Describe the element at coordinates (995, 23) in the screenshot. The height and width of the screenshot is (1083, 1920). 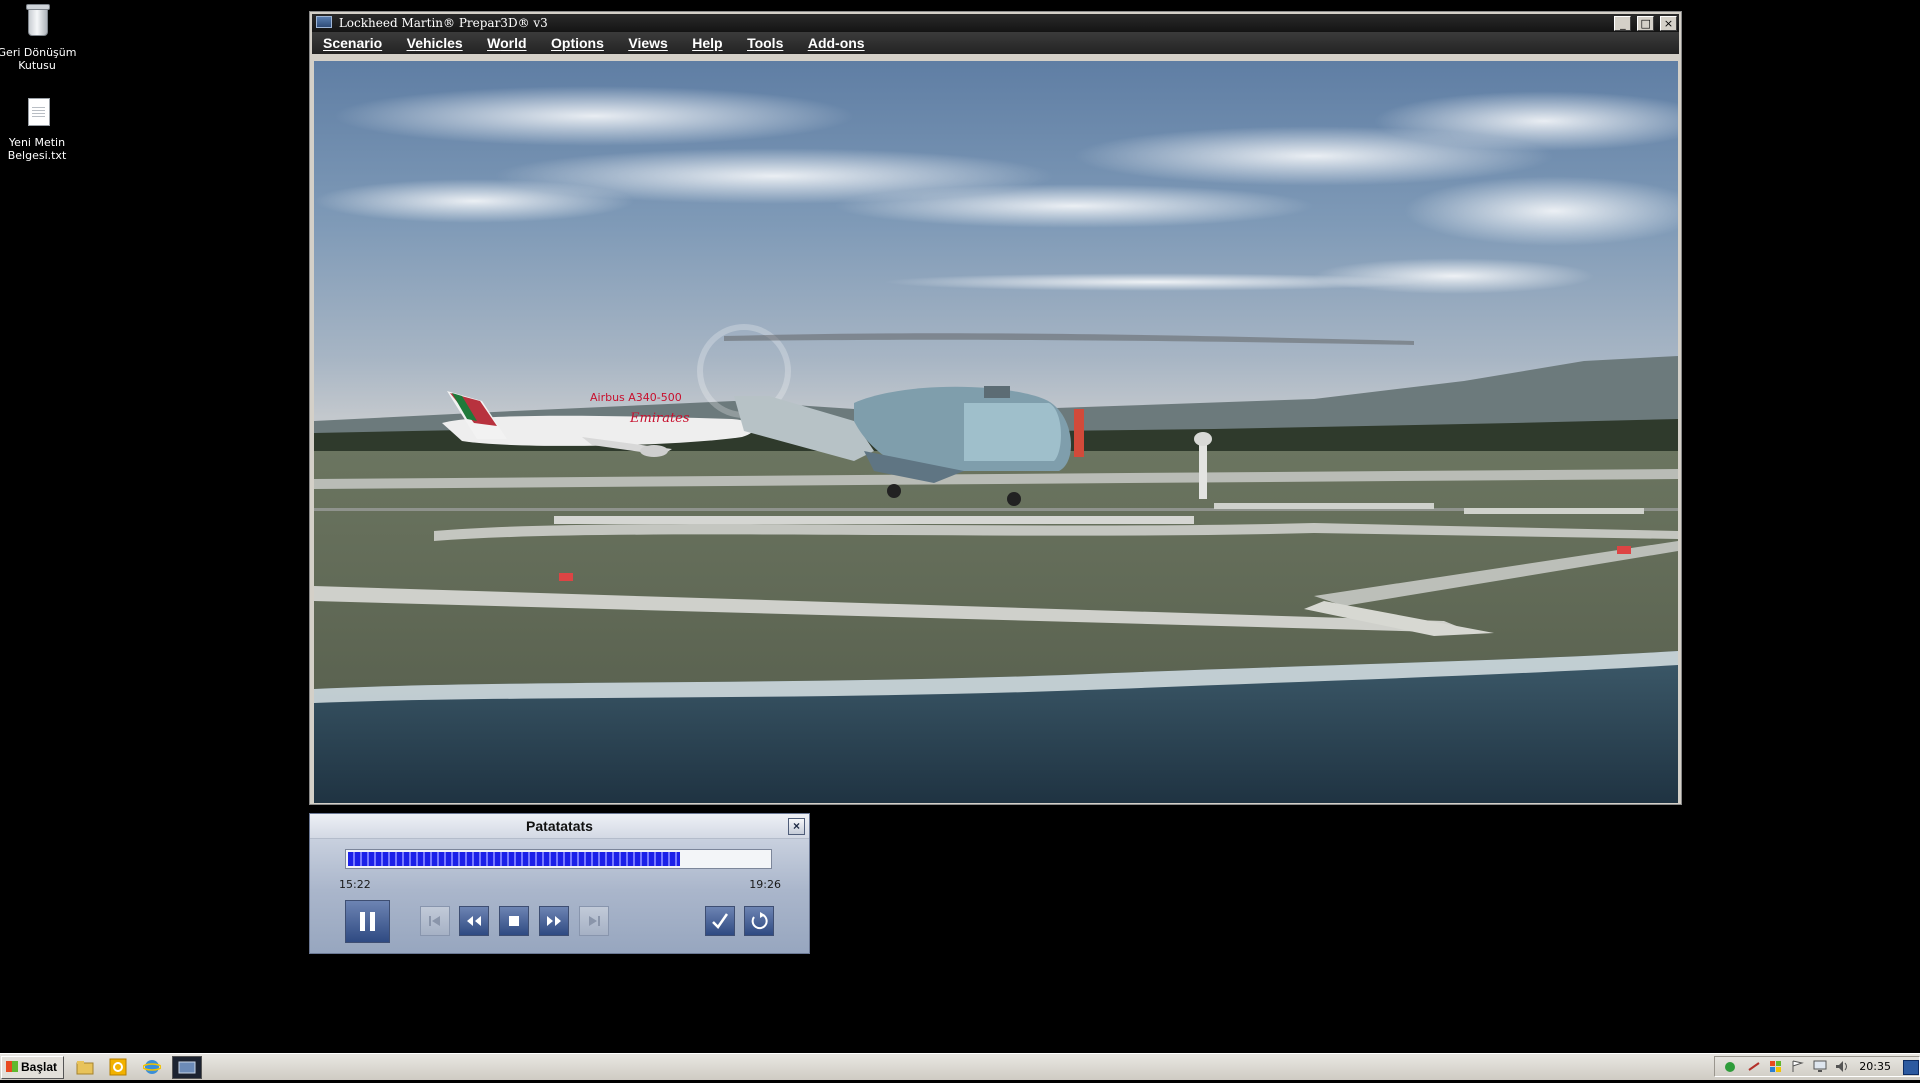
I see `window-titlebar: Lockheed Martin® Prepar3D® v3 _ □ ×` at that location.